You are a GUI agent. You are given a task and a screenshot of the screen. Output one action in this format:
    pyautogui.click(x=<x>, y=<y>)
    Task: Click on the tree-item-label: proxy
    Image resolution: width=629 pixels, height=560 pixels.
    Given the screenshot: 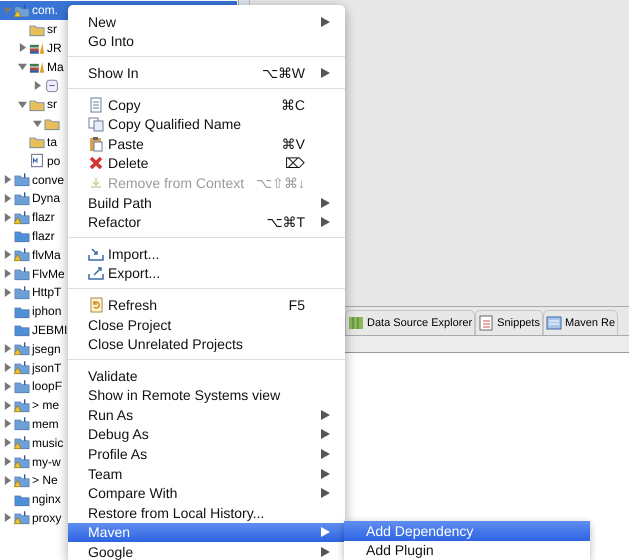 What is the action you would take?
    pyautogui.click(x=47, y=517)
    